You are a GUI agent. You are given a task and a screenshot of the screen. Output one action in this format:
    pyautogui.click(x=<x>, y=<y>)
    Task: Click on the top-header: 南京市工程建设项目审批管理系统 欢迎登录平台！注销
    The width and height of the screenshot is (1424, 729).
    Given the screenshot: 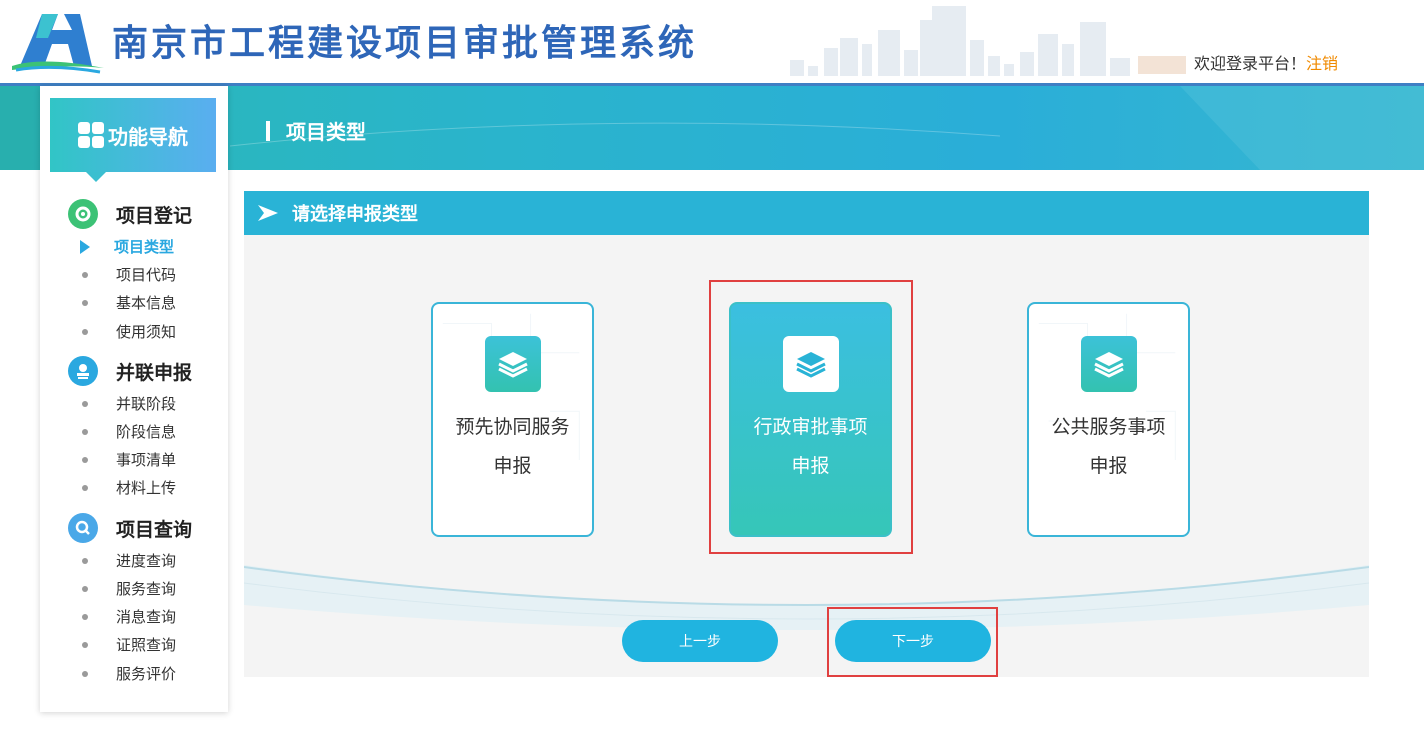 What is the action you would take?
    pyautogui.click(x=712, y=43)
    